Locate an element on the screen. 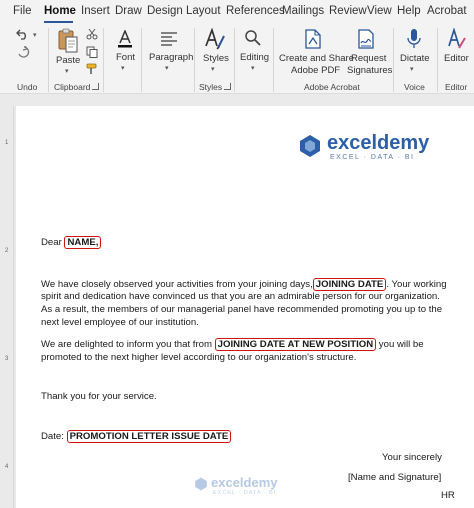  thanks-line: Thank you for your service. is located at coordinates (99, 396).